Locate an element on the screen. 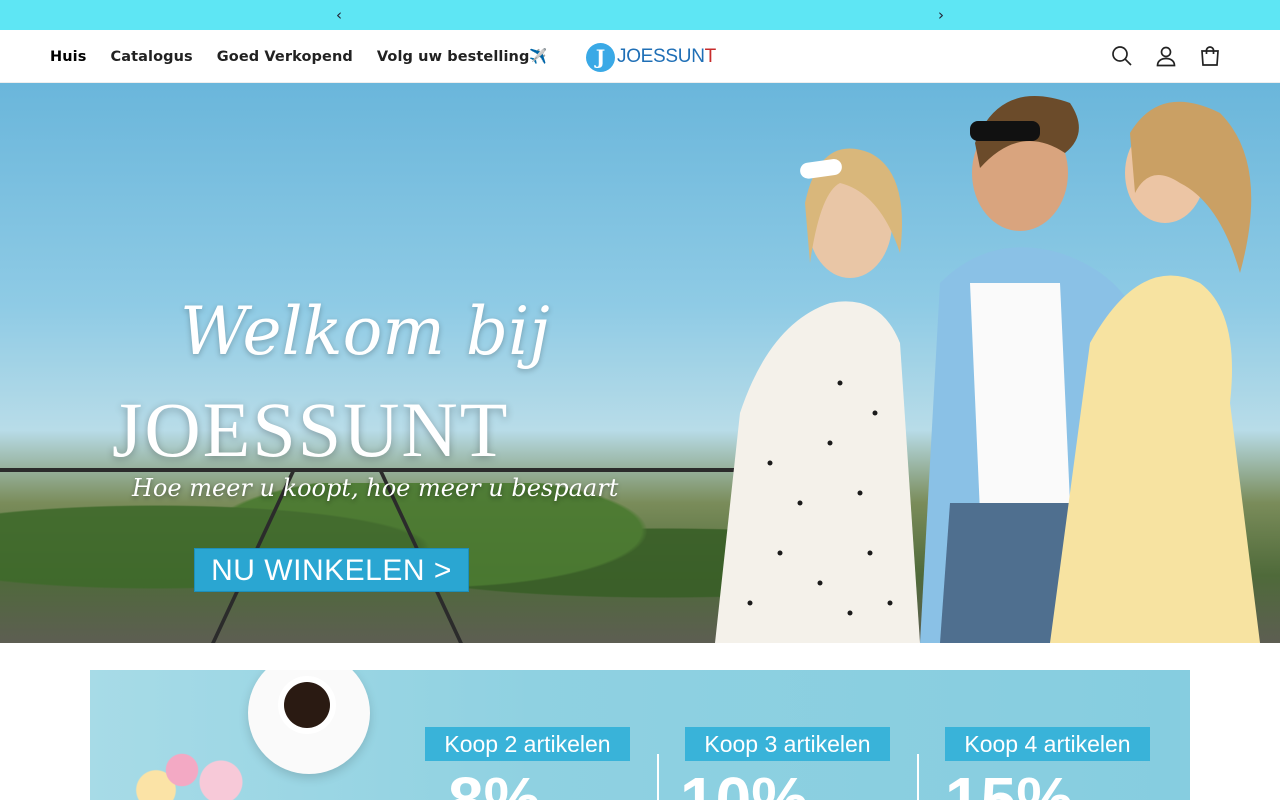  deal-value-2-items: 8% is located at coordinates (494, 782).